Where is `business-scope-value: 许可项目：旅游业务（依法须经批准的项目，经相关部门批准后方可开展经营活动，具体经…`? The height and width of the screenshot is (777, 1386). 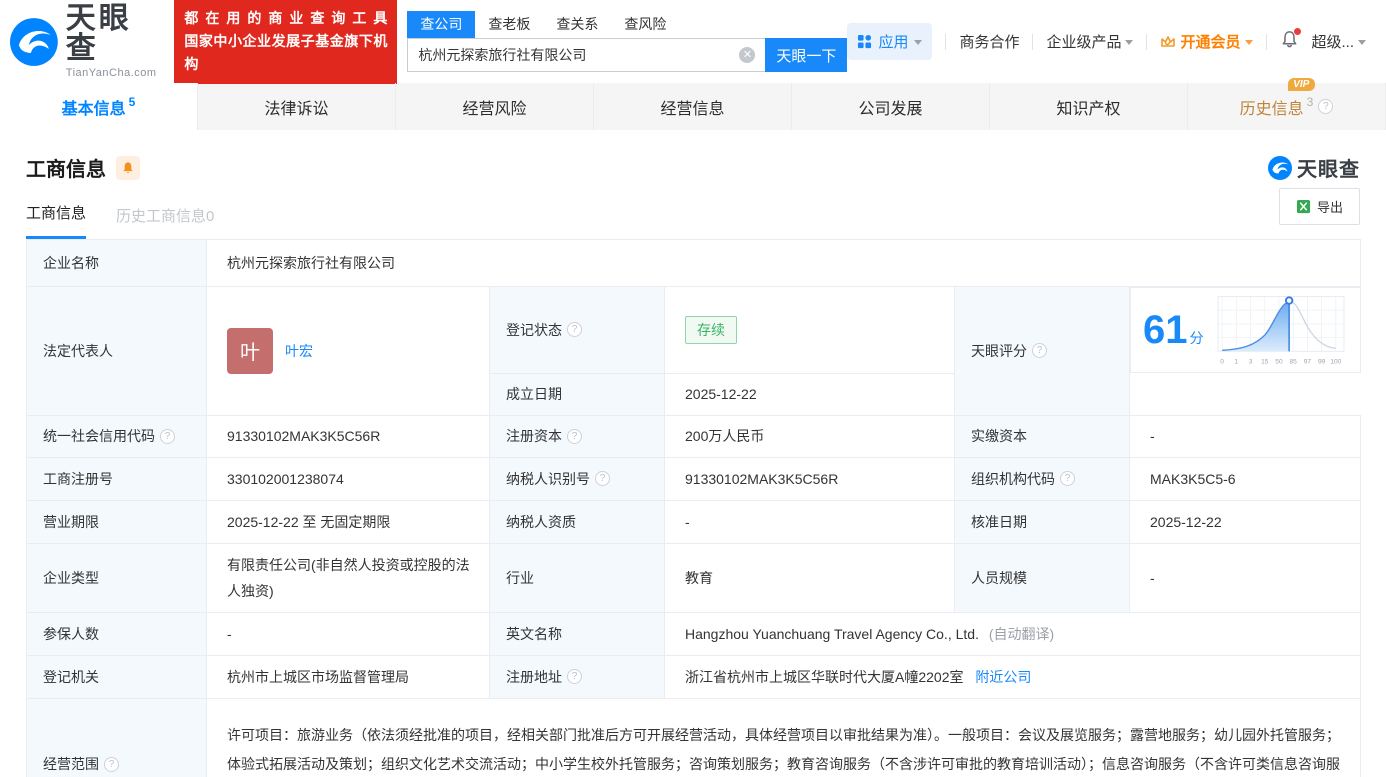
business-scope-value: 许可项目：旅游业务（依法须经批准的项目，经相关部门批准后方可开展经营活动，具体经… is located at coordinates (783, 737).